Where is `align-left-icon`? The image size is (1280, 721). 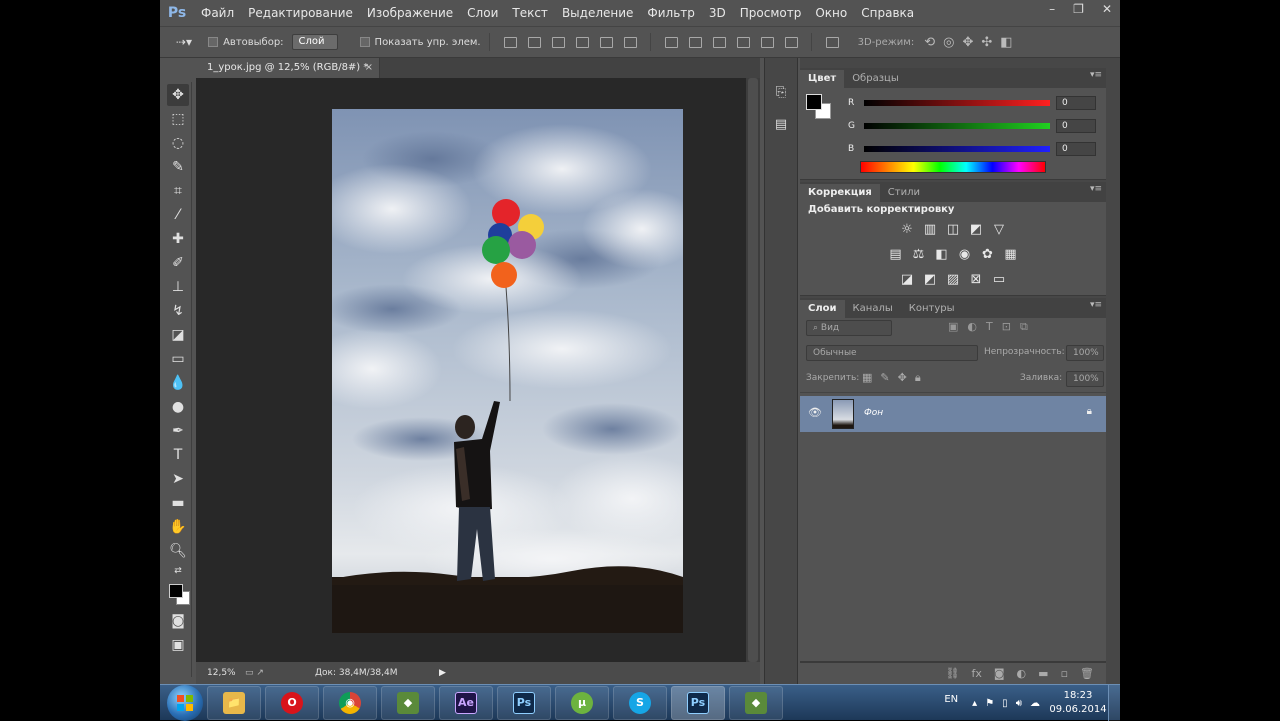 align-left-icon is located at coordinates (582, 42).